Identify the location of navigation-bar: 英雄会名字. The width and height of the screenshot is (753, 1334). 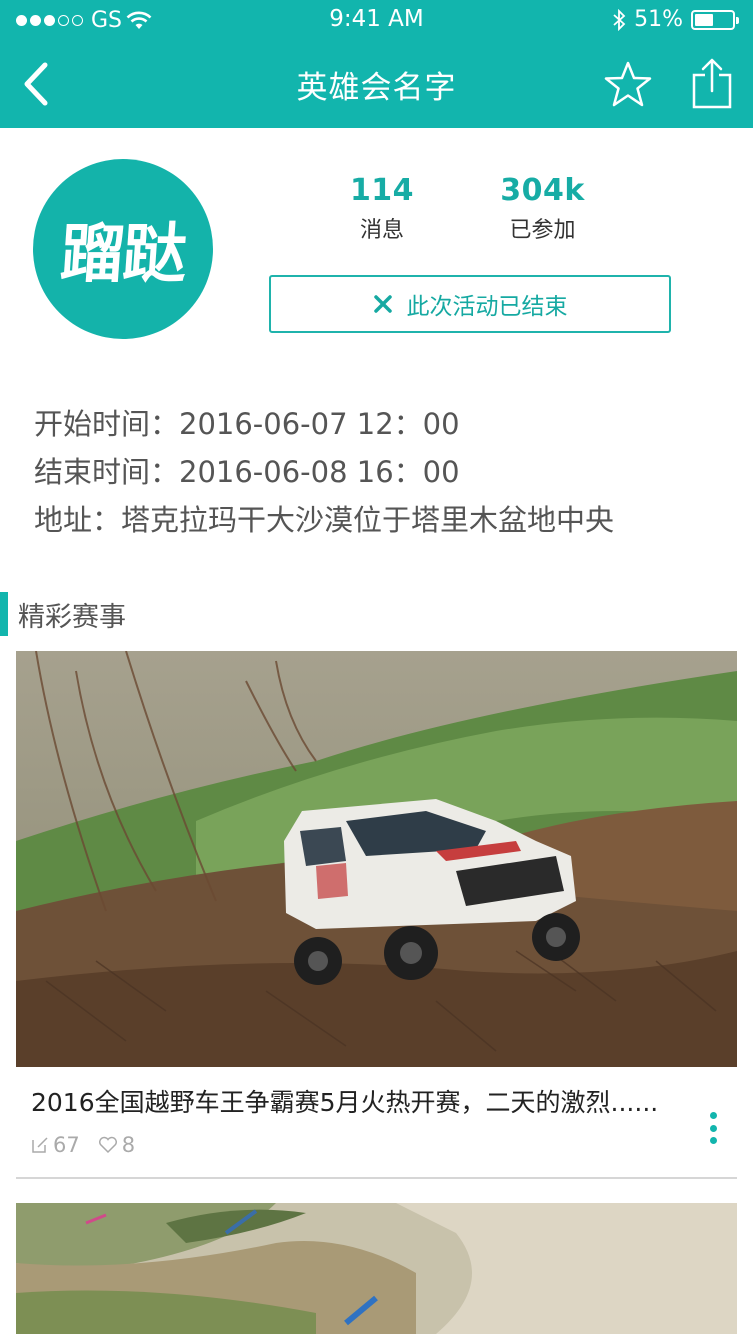
(376, 84).